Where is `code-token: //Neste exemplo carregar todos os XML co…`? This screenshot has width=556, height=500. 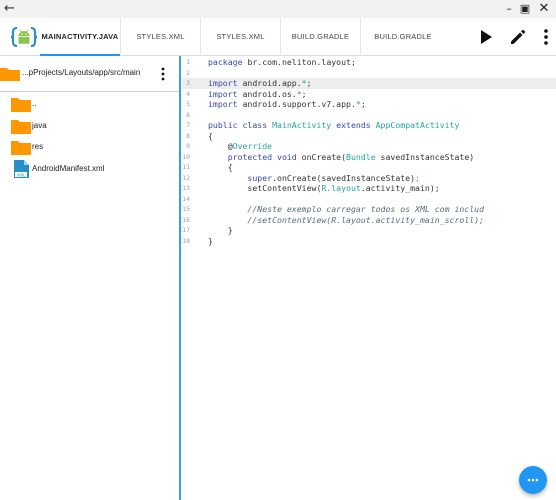
code-token: //Neste exemplo carregar todos os XML co… is located at coordinates (346, 209).